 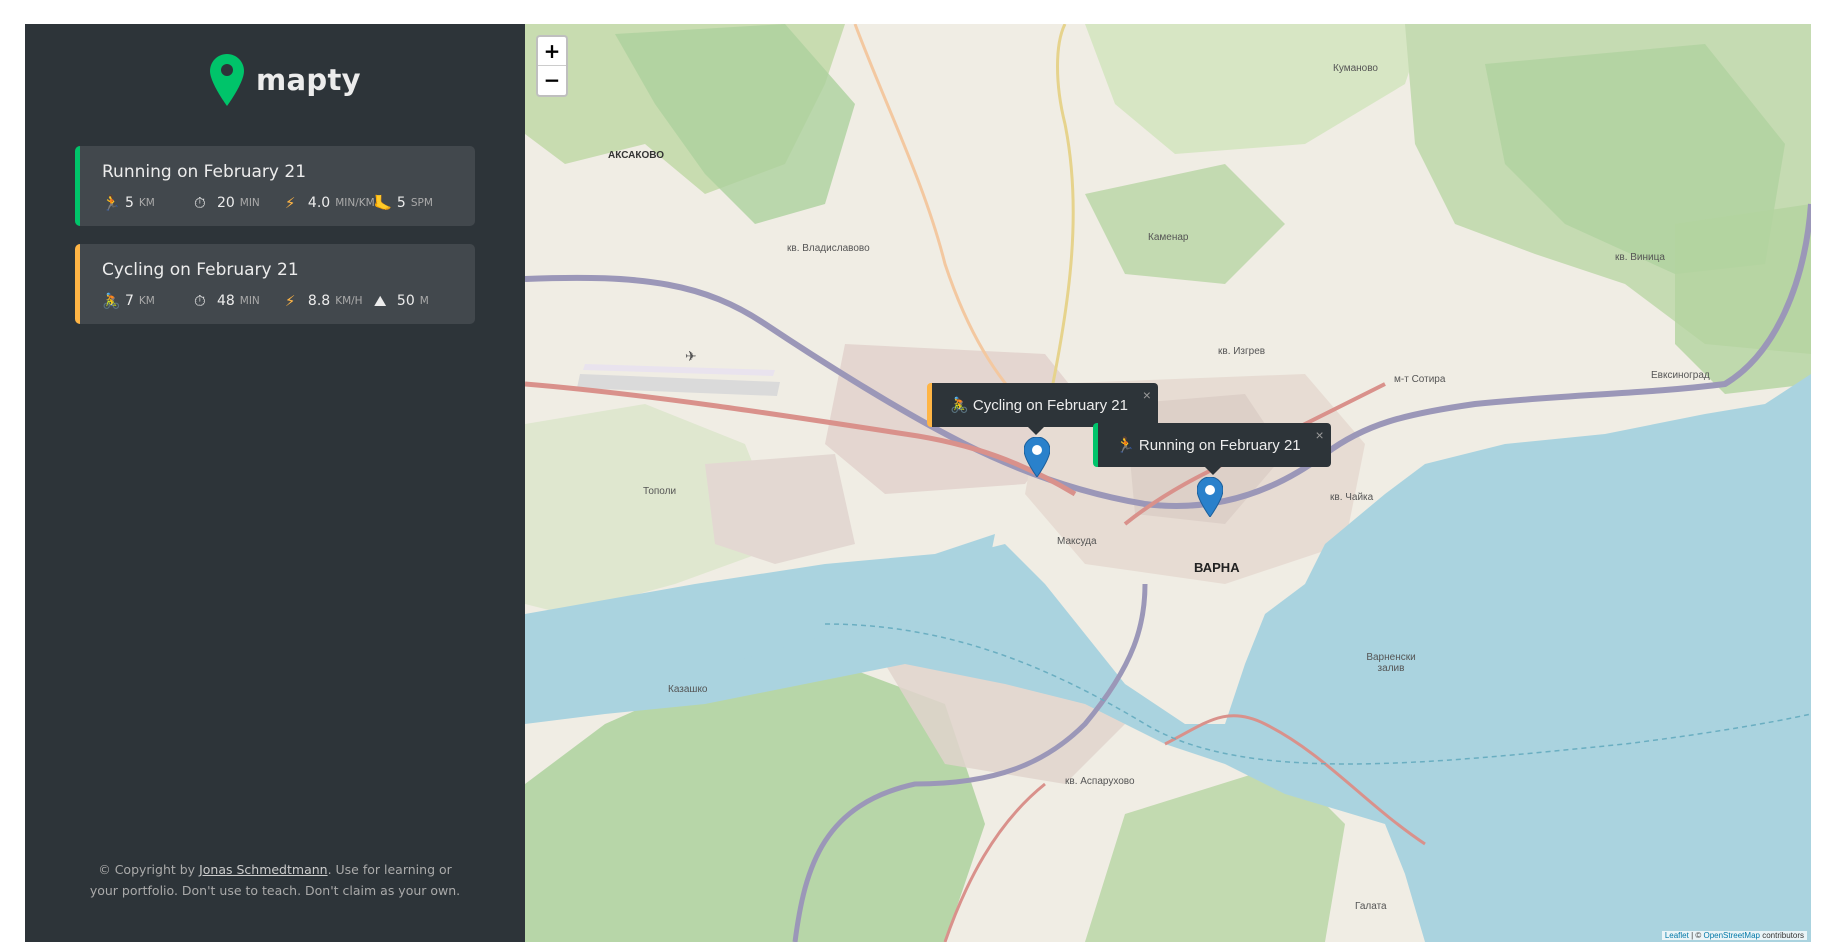 I want to click on workout-distance: 🏃 5 km, so click(x=148, y=203).